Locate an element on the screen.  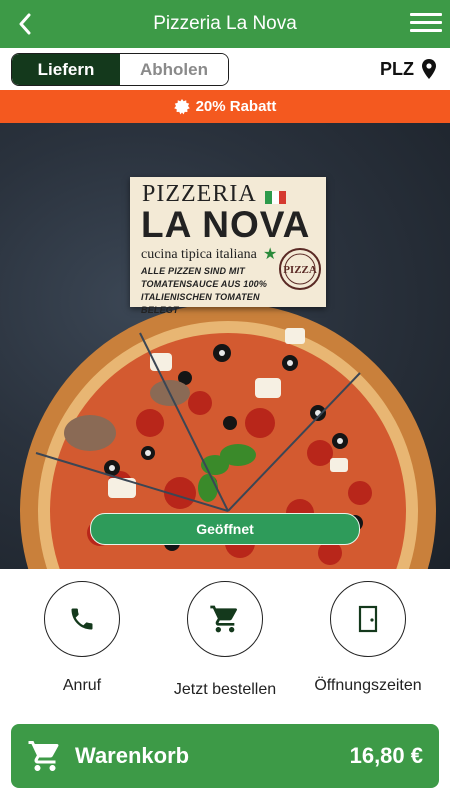
open-status-button: Geöffnet is located at coordinates (225, 529).